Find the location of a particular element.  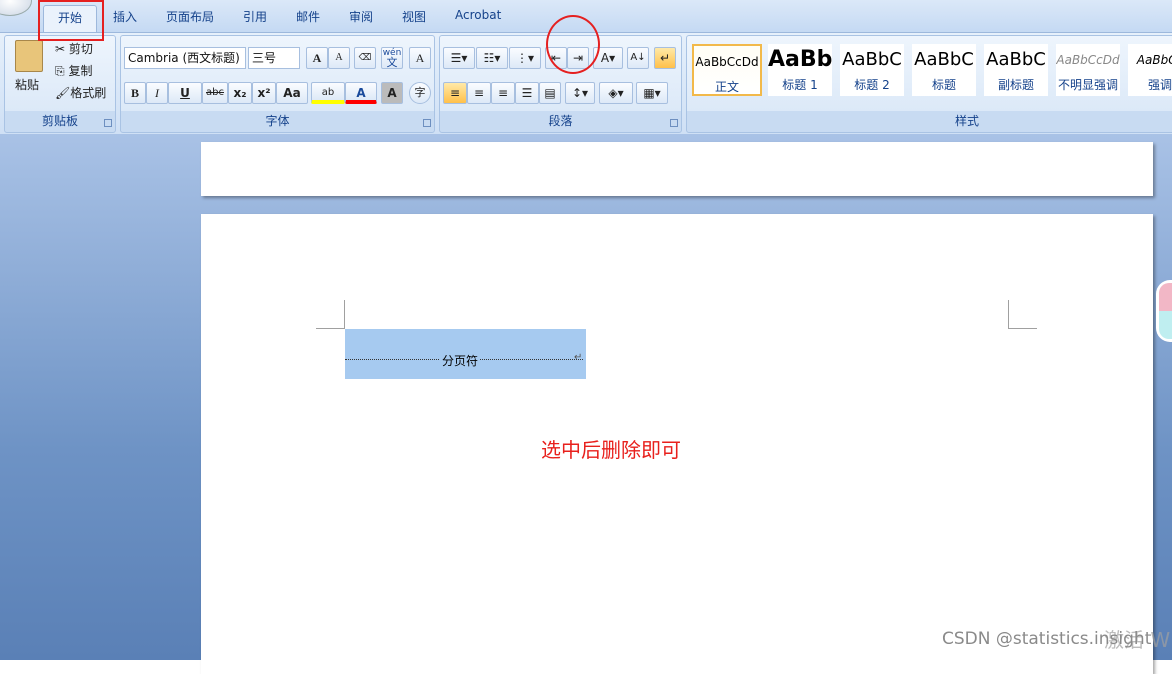

csdn-watermark: CSDN @statistics.insight is located at coordinates (1047, 639).